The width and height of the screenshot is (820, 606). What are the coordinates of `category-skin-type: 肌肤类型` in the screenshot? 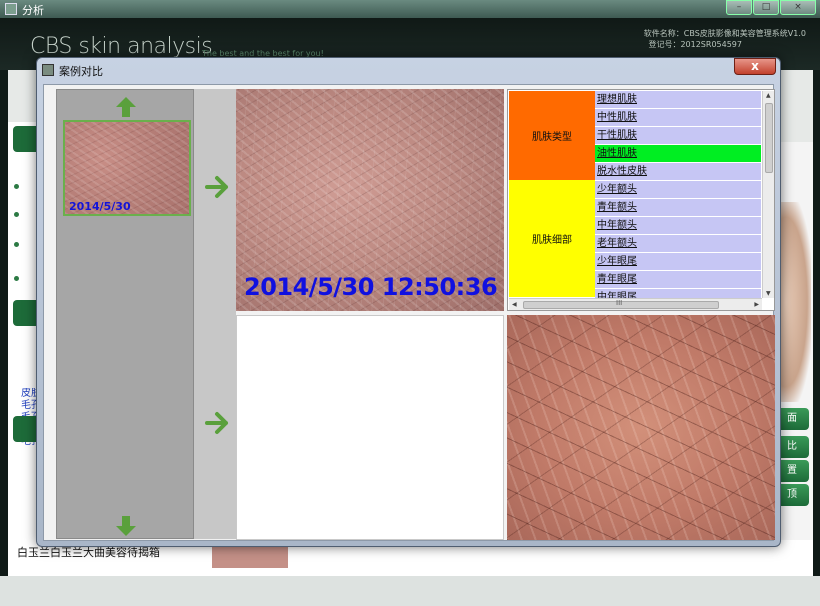 It's located at (552, 135).